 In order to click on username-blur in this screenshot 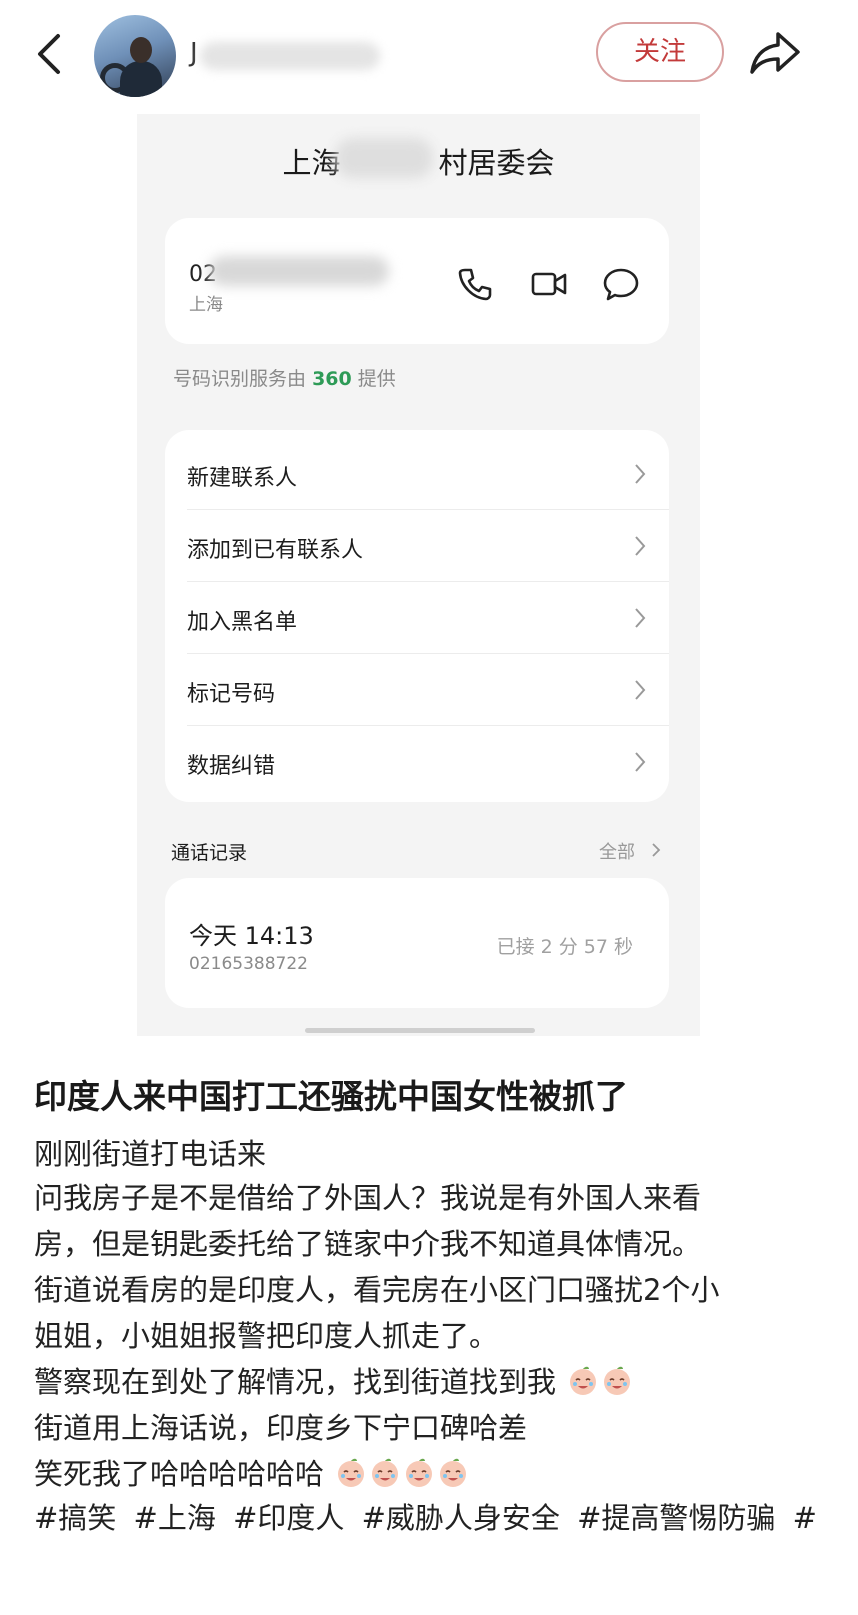, I will do `click(290, 56)`.